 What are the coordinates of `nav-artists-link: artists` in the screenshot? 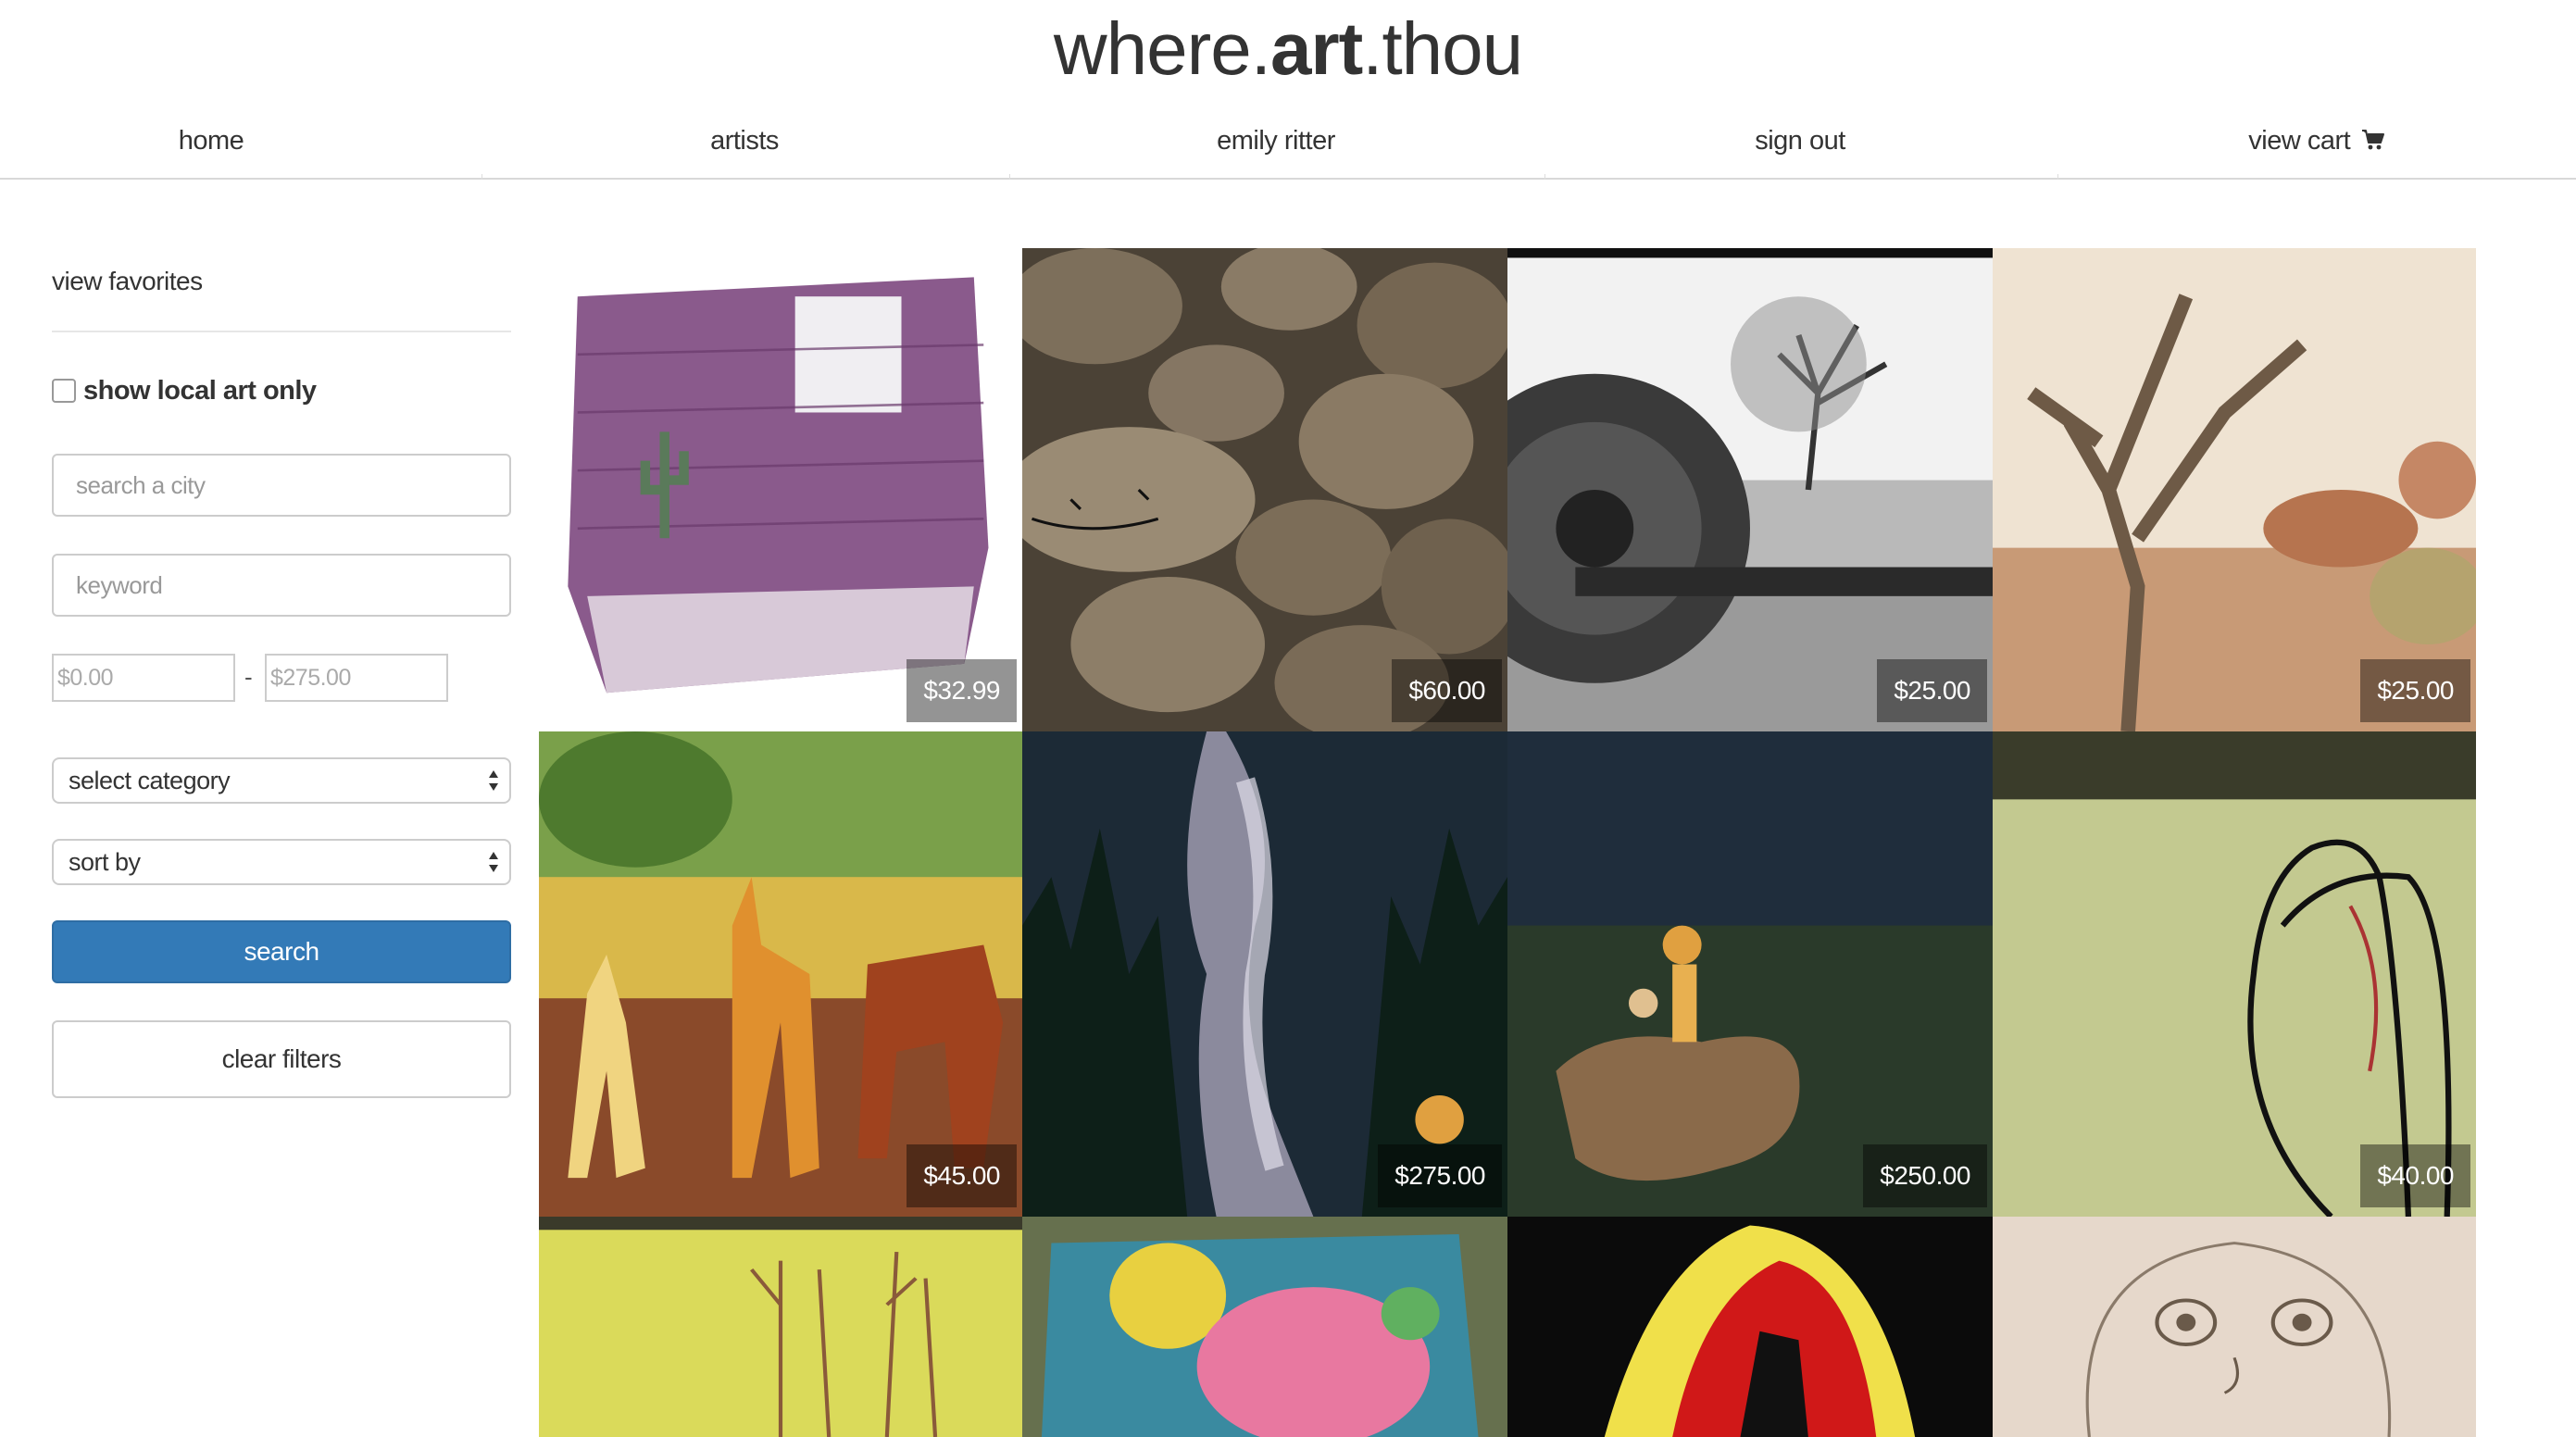 It's located at (744, 144).